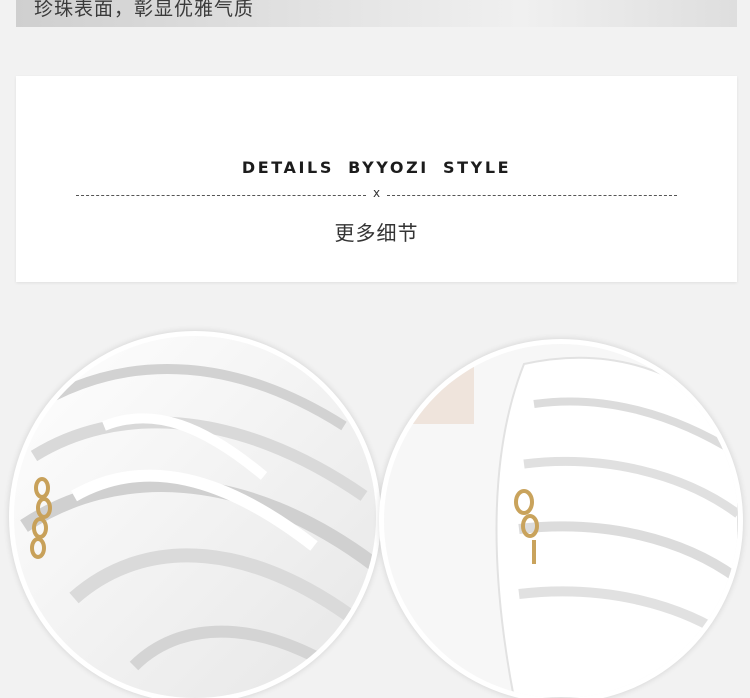 Image resolution: width=750 pixels, height=698 pixels. Describe the element at coordinates (376, 233) in the screenshot. I see `section-subtitle: 更多细节` at that location.